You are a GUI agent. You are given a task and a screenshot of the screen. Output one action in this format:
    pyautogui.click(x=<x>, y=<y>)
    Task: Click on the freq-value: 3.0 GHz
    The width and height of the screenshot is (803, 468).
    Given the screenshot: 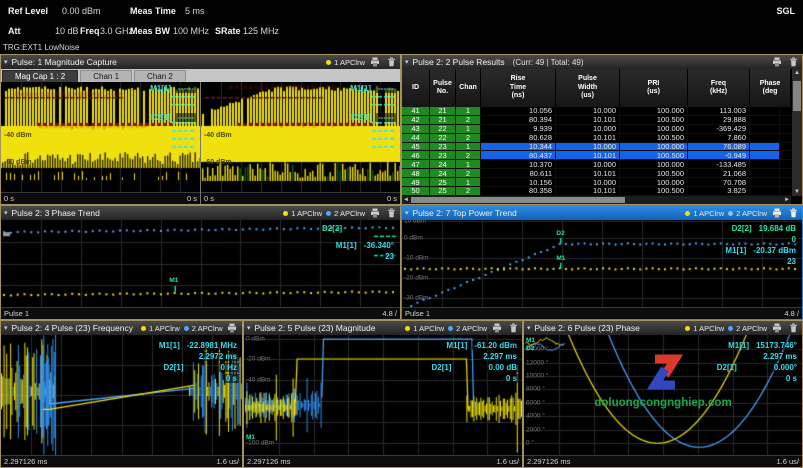 What is the action you would take?
    pyautogui.click(x=116, y=31)
    